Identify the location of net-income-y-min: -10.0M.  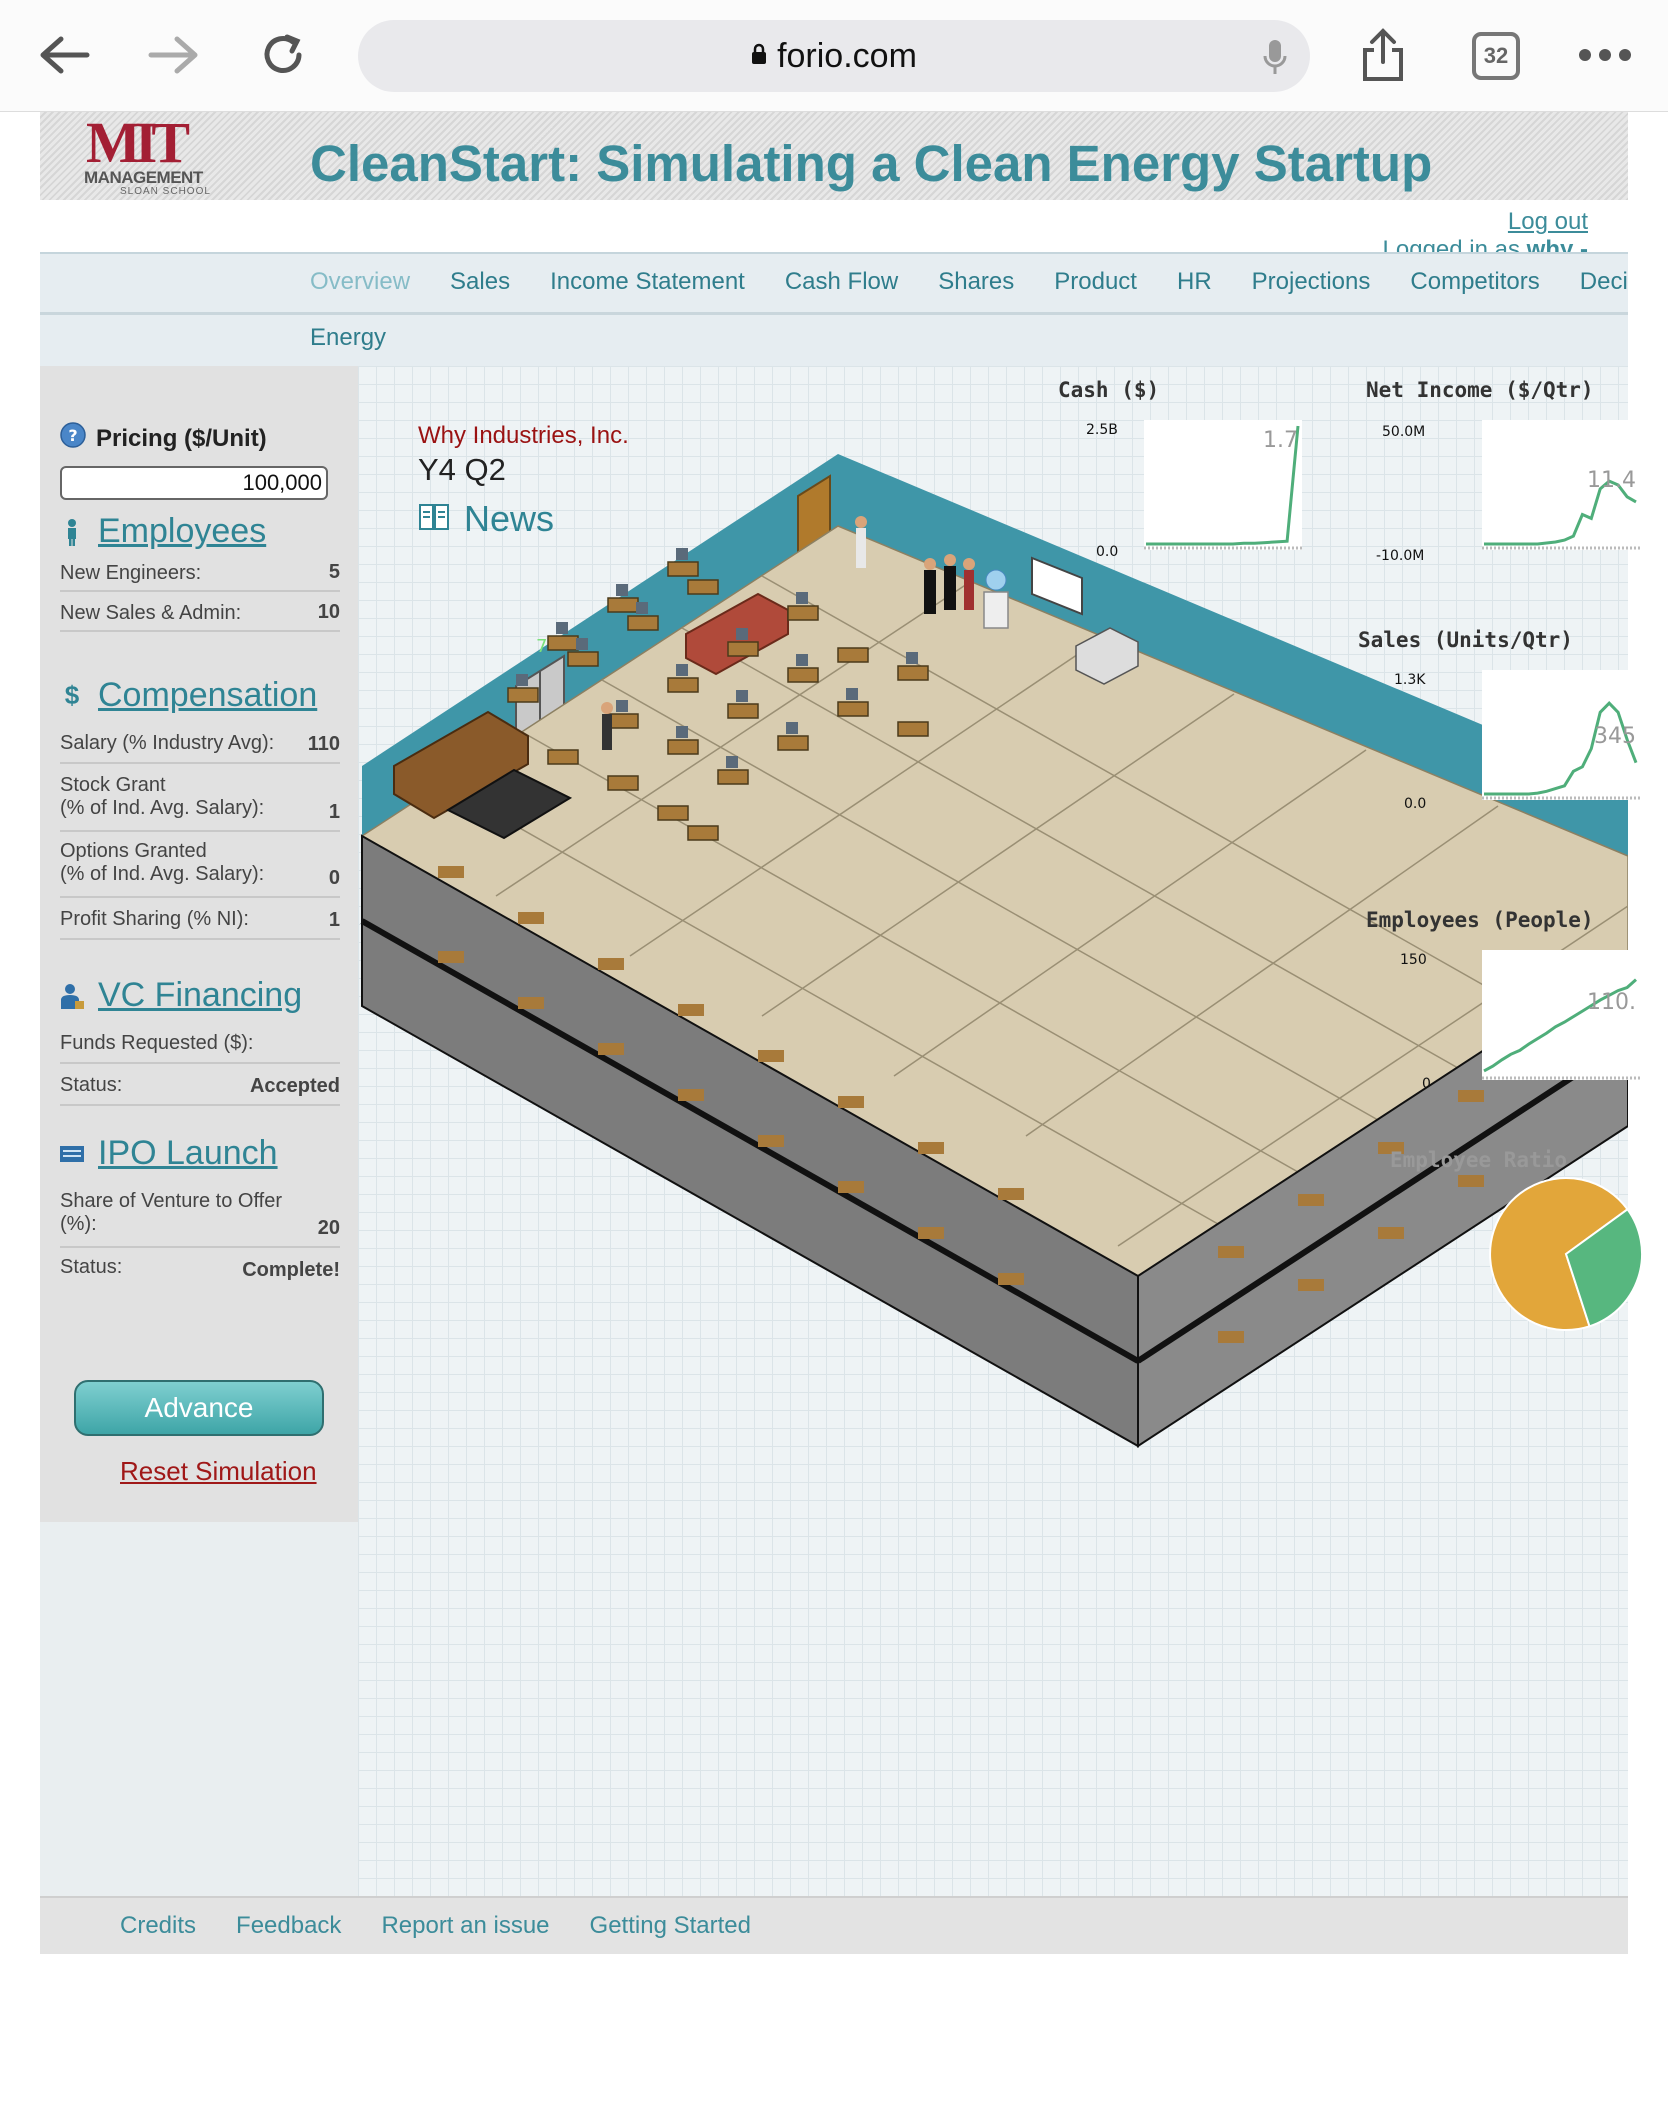
(1400, 556).